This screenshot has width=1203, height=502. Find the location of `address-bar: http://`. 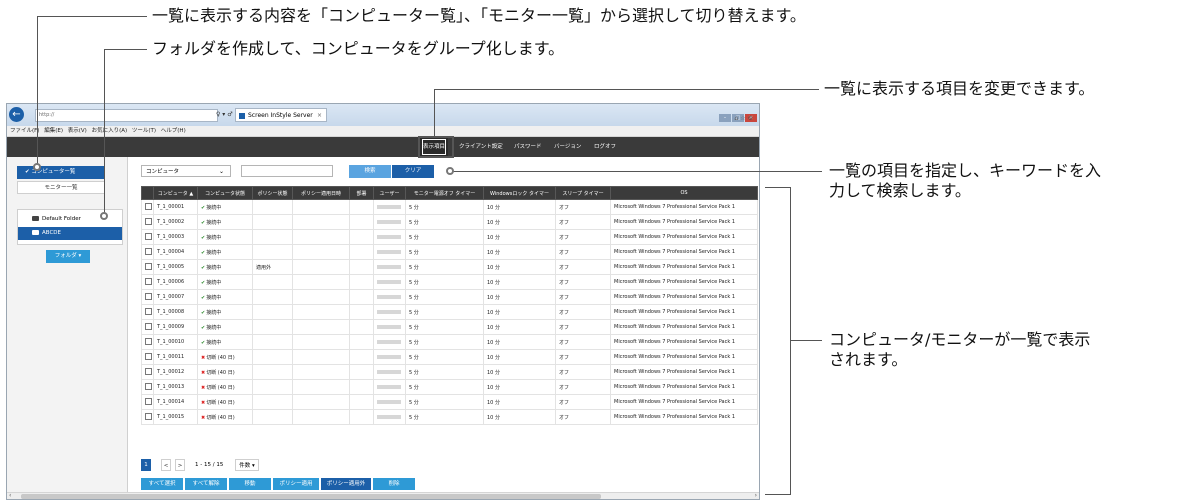

address-bar: http:// is located at coordinates (126, 115).